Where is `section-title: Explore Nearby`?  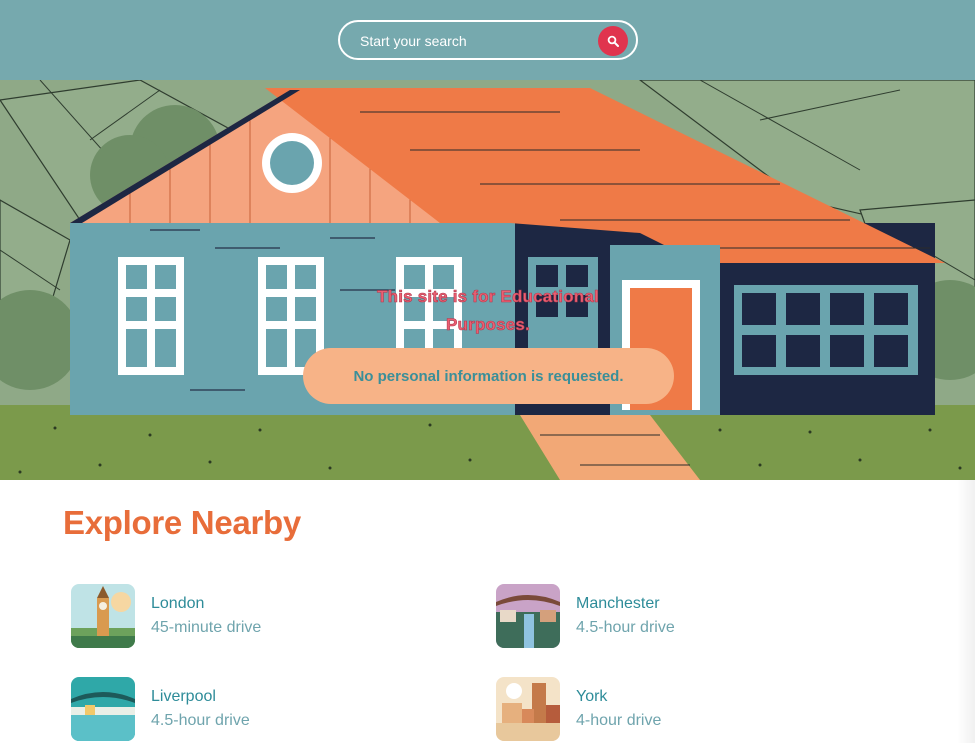 section-title: Explore Nearby is located at coordinates (182, 522).